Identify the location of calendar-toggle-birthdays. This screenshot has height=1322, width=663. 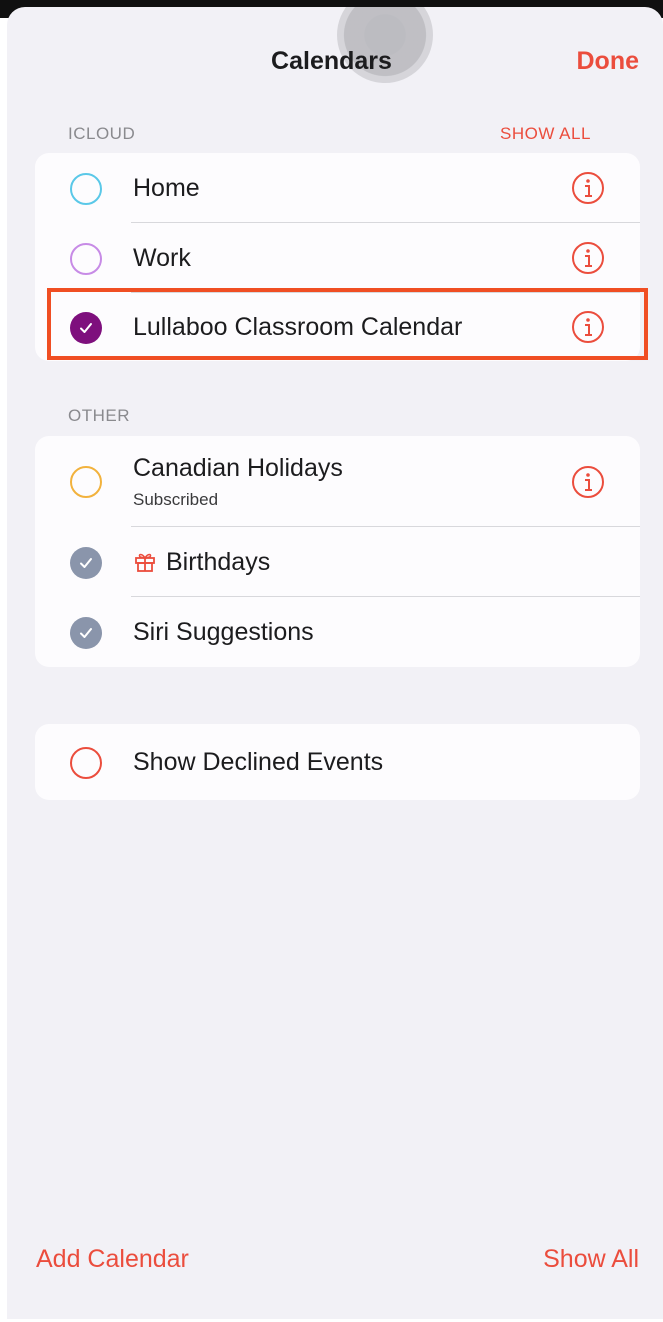
(86, 563).